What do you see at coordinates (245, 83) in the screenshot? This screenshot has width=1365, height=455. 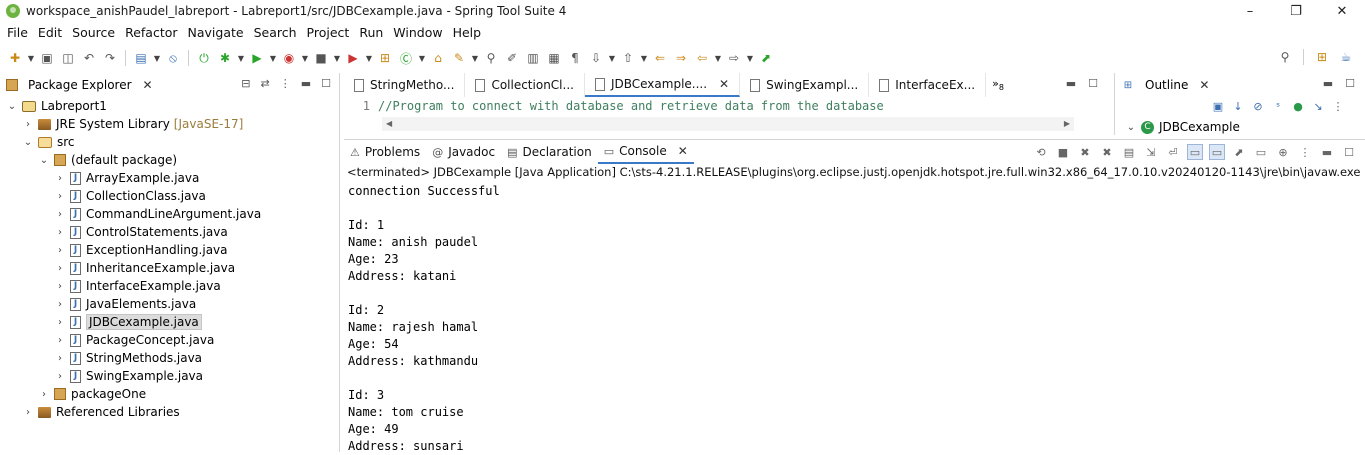 I see `collapse-all-icon: ⊟` at bounding box center [245, 83].